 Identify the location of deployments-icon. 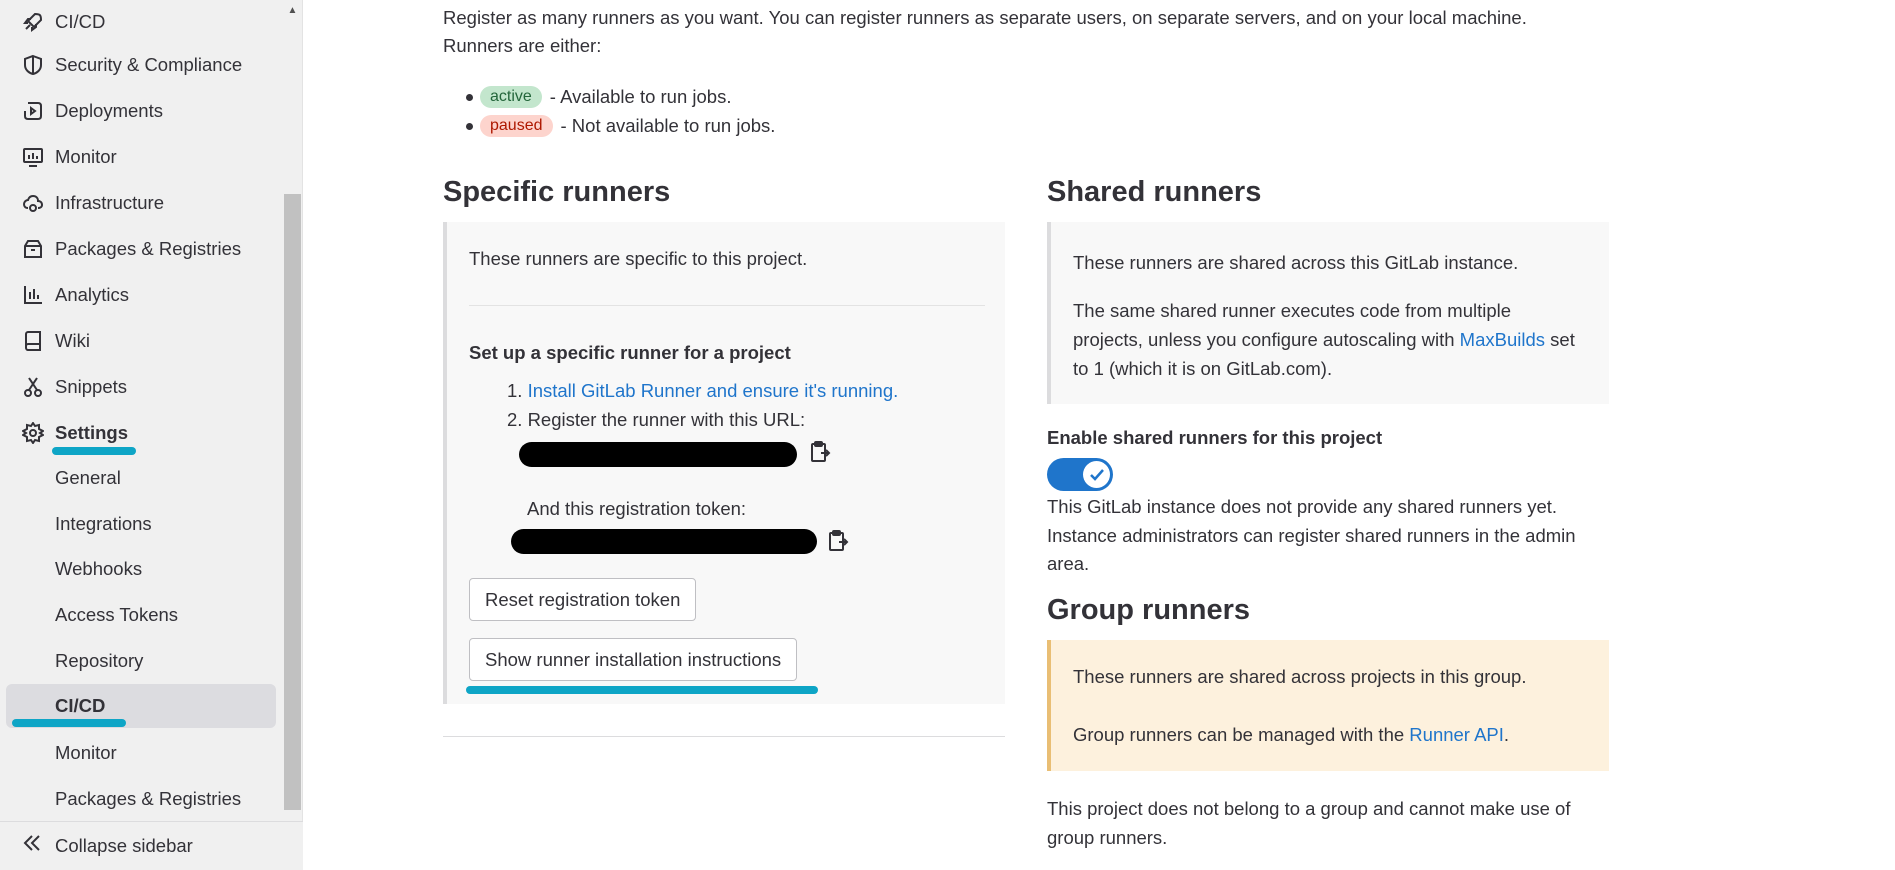
(33, 111).